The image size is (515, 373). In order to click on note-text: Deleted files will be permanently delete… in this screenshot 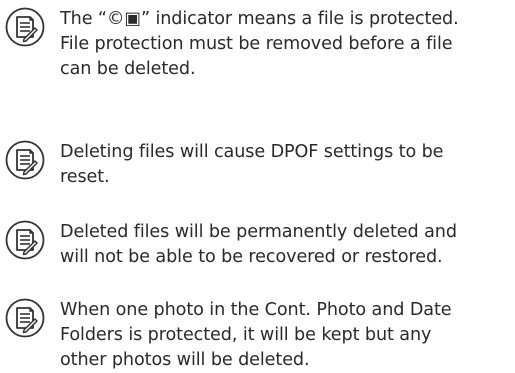, I will do `click(258, 244)`.